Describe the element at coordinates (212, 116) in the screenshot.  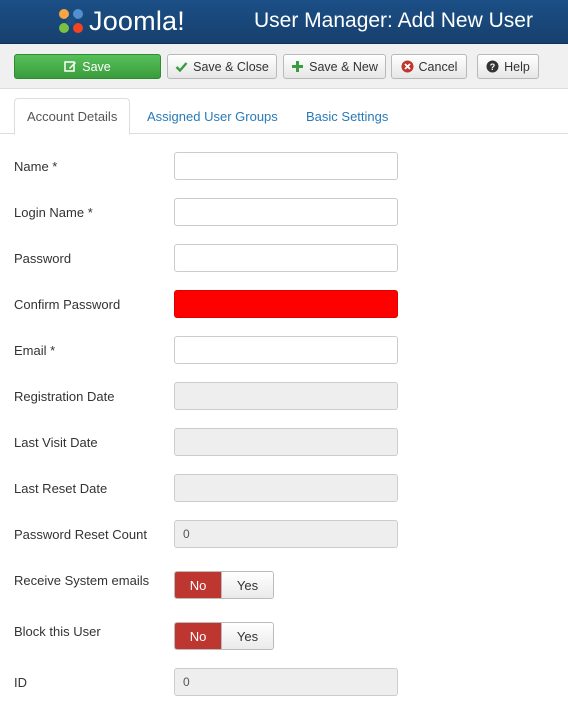
I see `tab-assigned-user-groups: Assigned User Groups` at that location.